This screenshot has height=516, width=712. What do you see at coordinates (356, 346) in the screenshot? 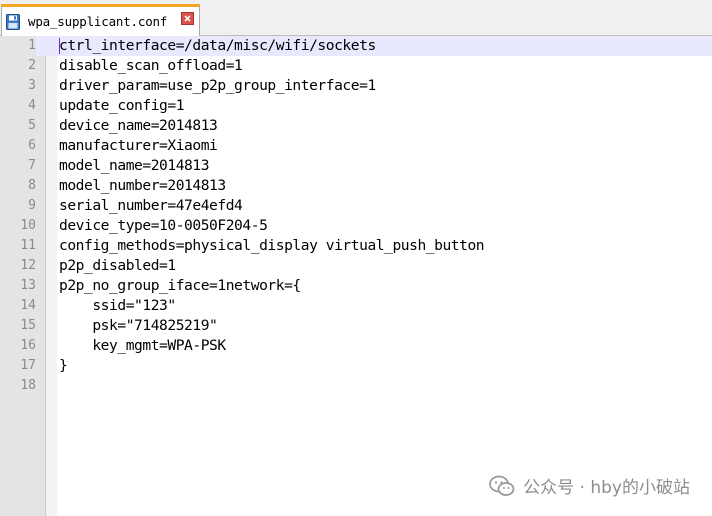
I see `code-line: 16 key_mgmt=WPA-PSK` at bounding box center [356, 346].